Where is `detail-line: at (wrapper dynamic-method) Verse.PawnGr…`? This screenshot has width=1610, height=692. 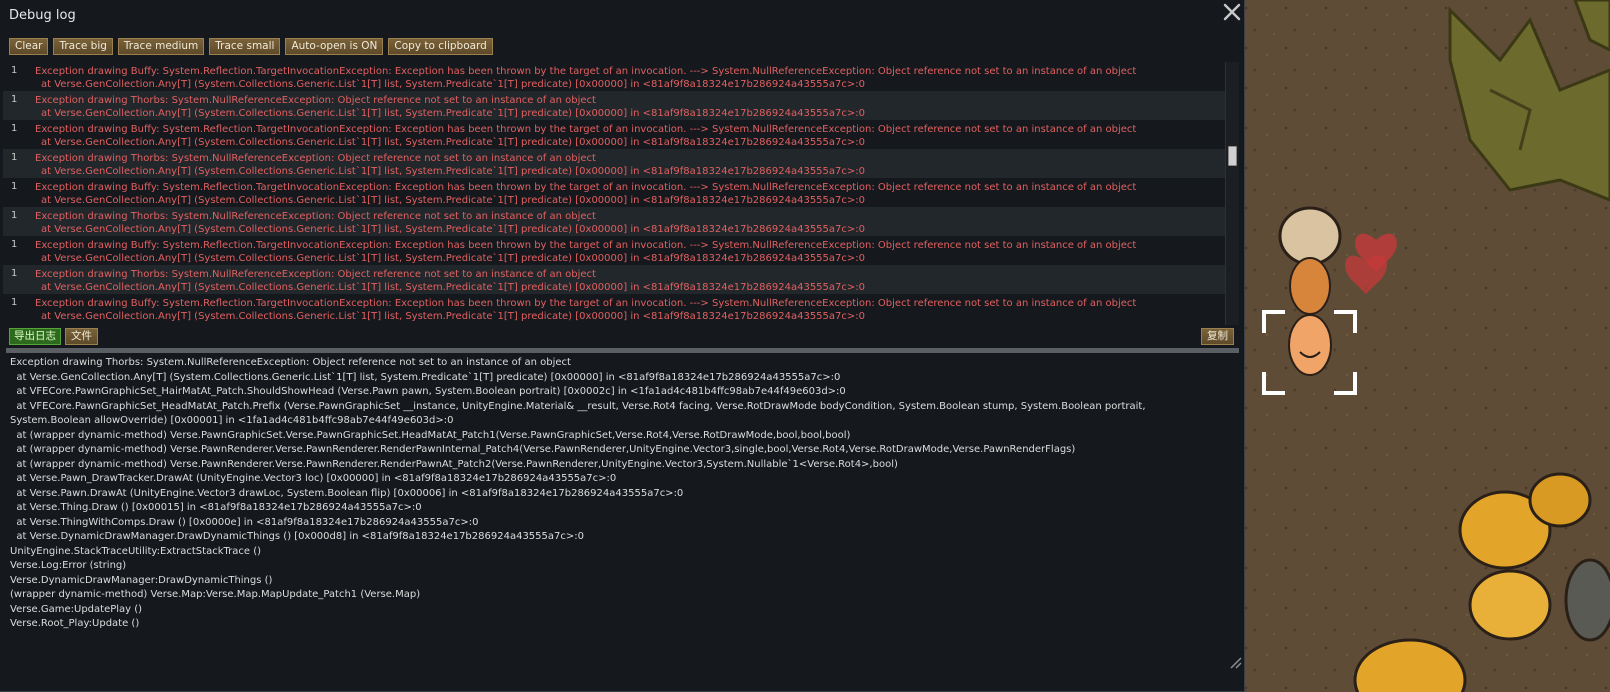 detail-line: at (wrapper dynamic-method) Verse.PawnGr… is located at coordinates (430, 435).